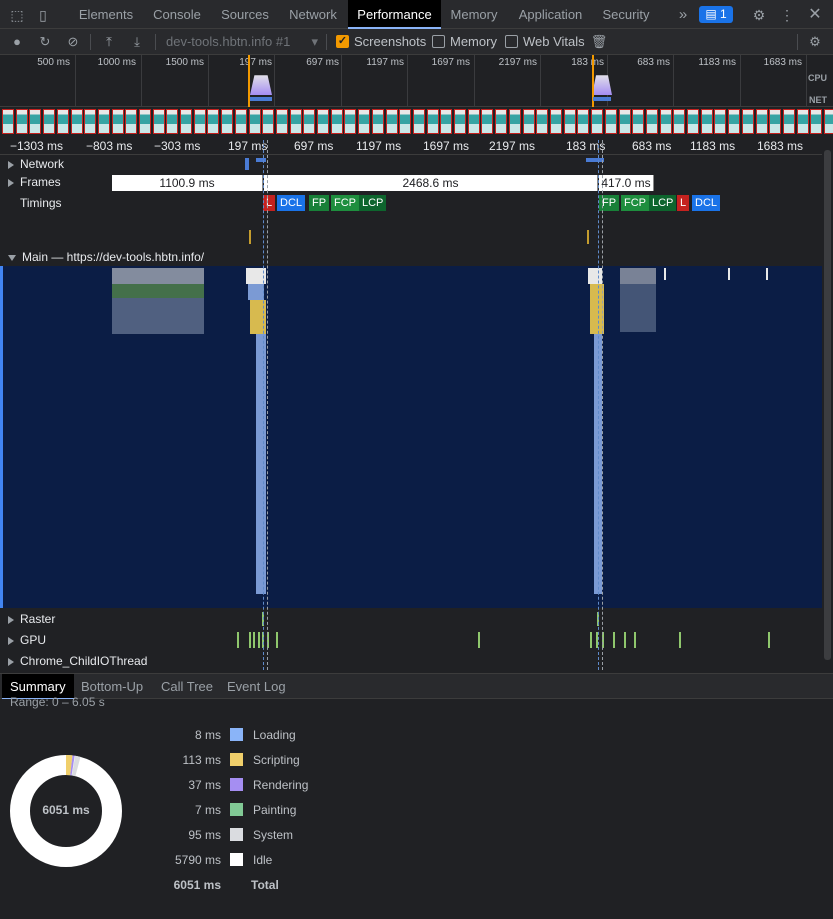  Describe the element at coordinates (815, 42) in the screenshot. I see `capture-settings-gear-icon: ⚙` at that location.